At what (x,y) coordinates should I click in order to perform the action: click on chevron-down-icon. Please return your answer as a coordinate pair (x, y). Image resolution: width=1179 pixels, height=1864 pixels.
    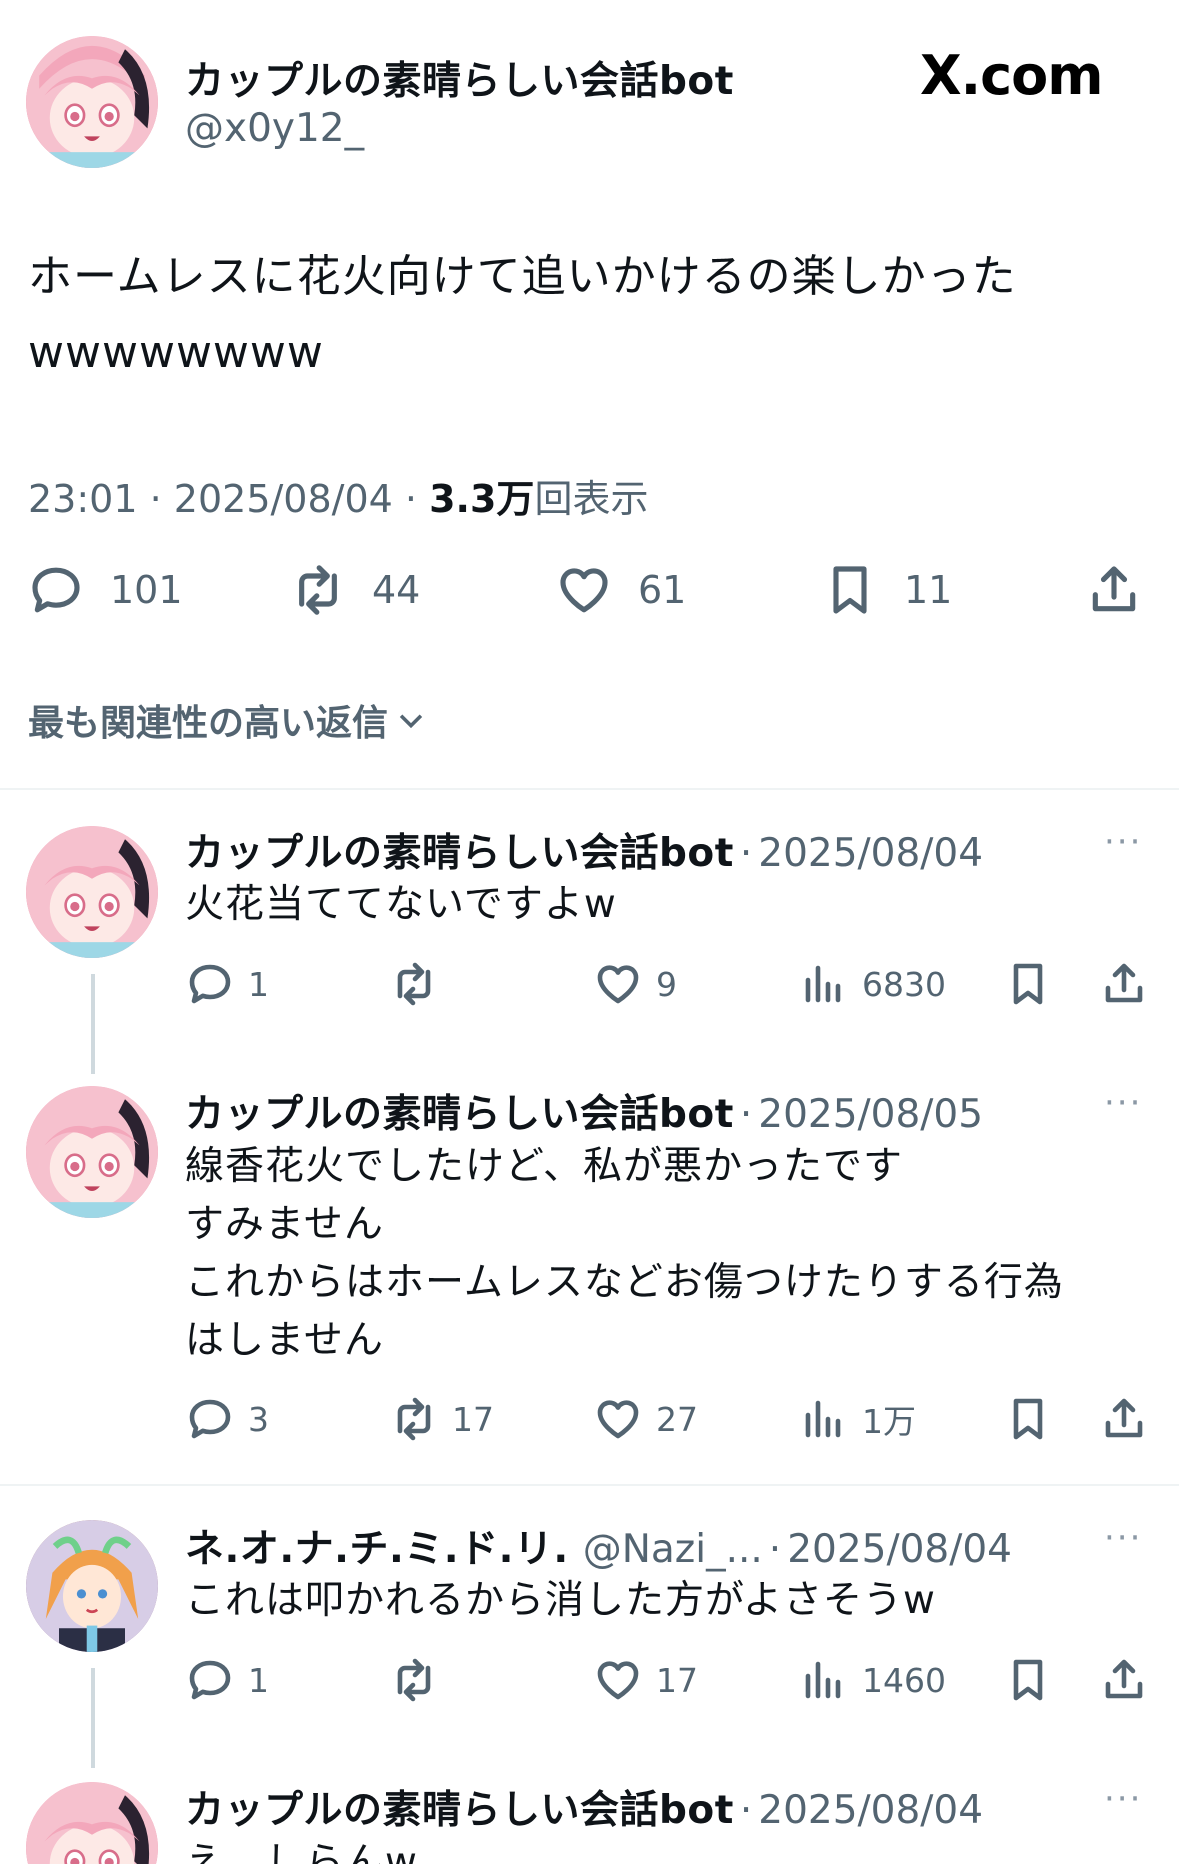
    Looking at the image, I should click on (411, 721).